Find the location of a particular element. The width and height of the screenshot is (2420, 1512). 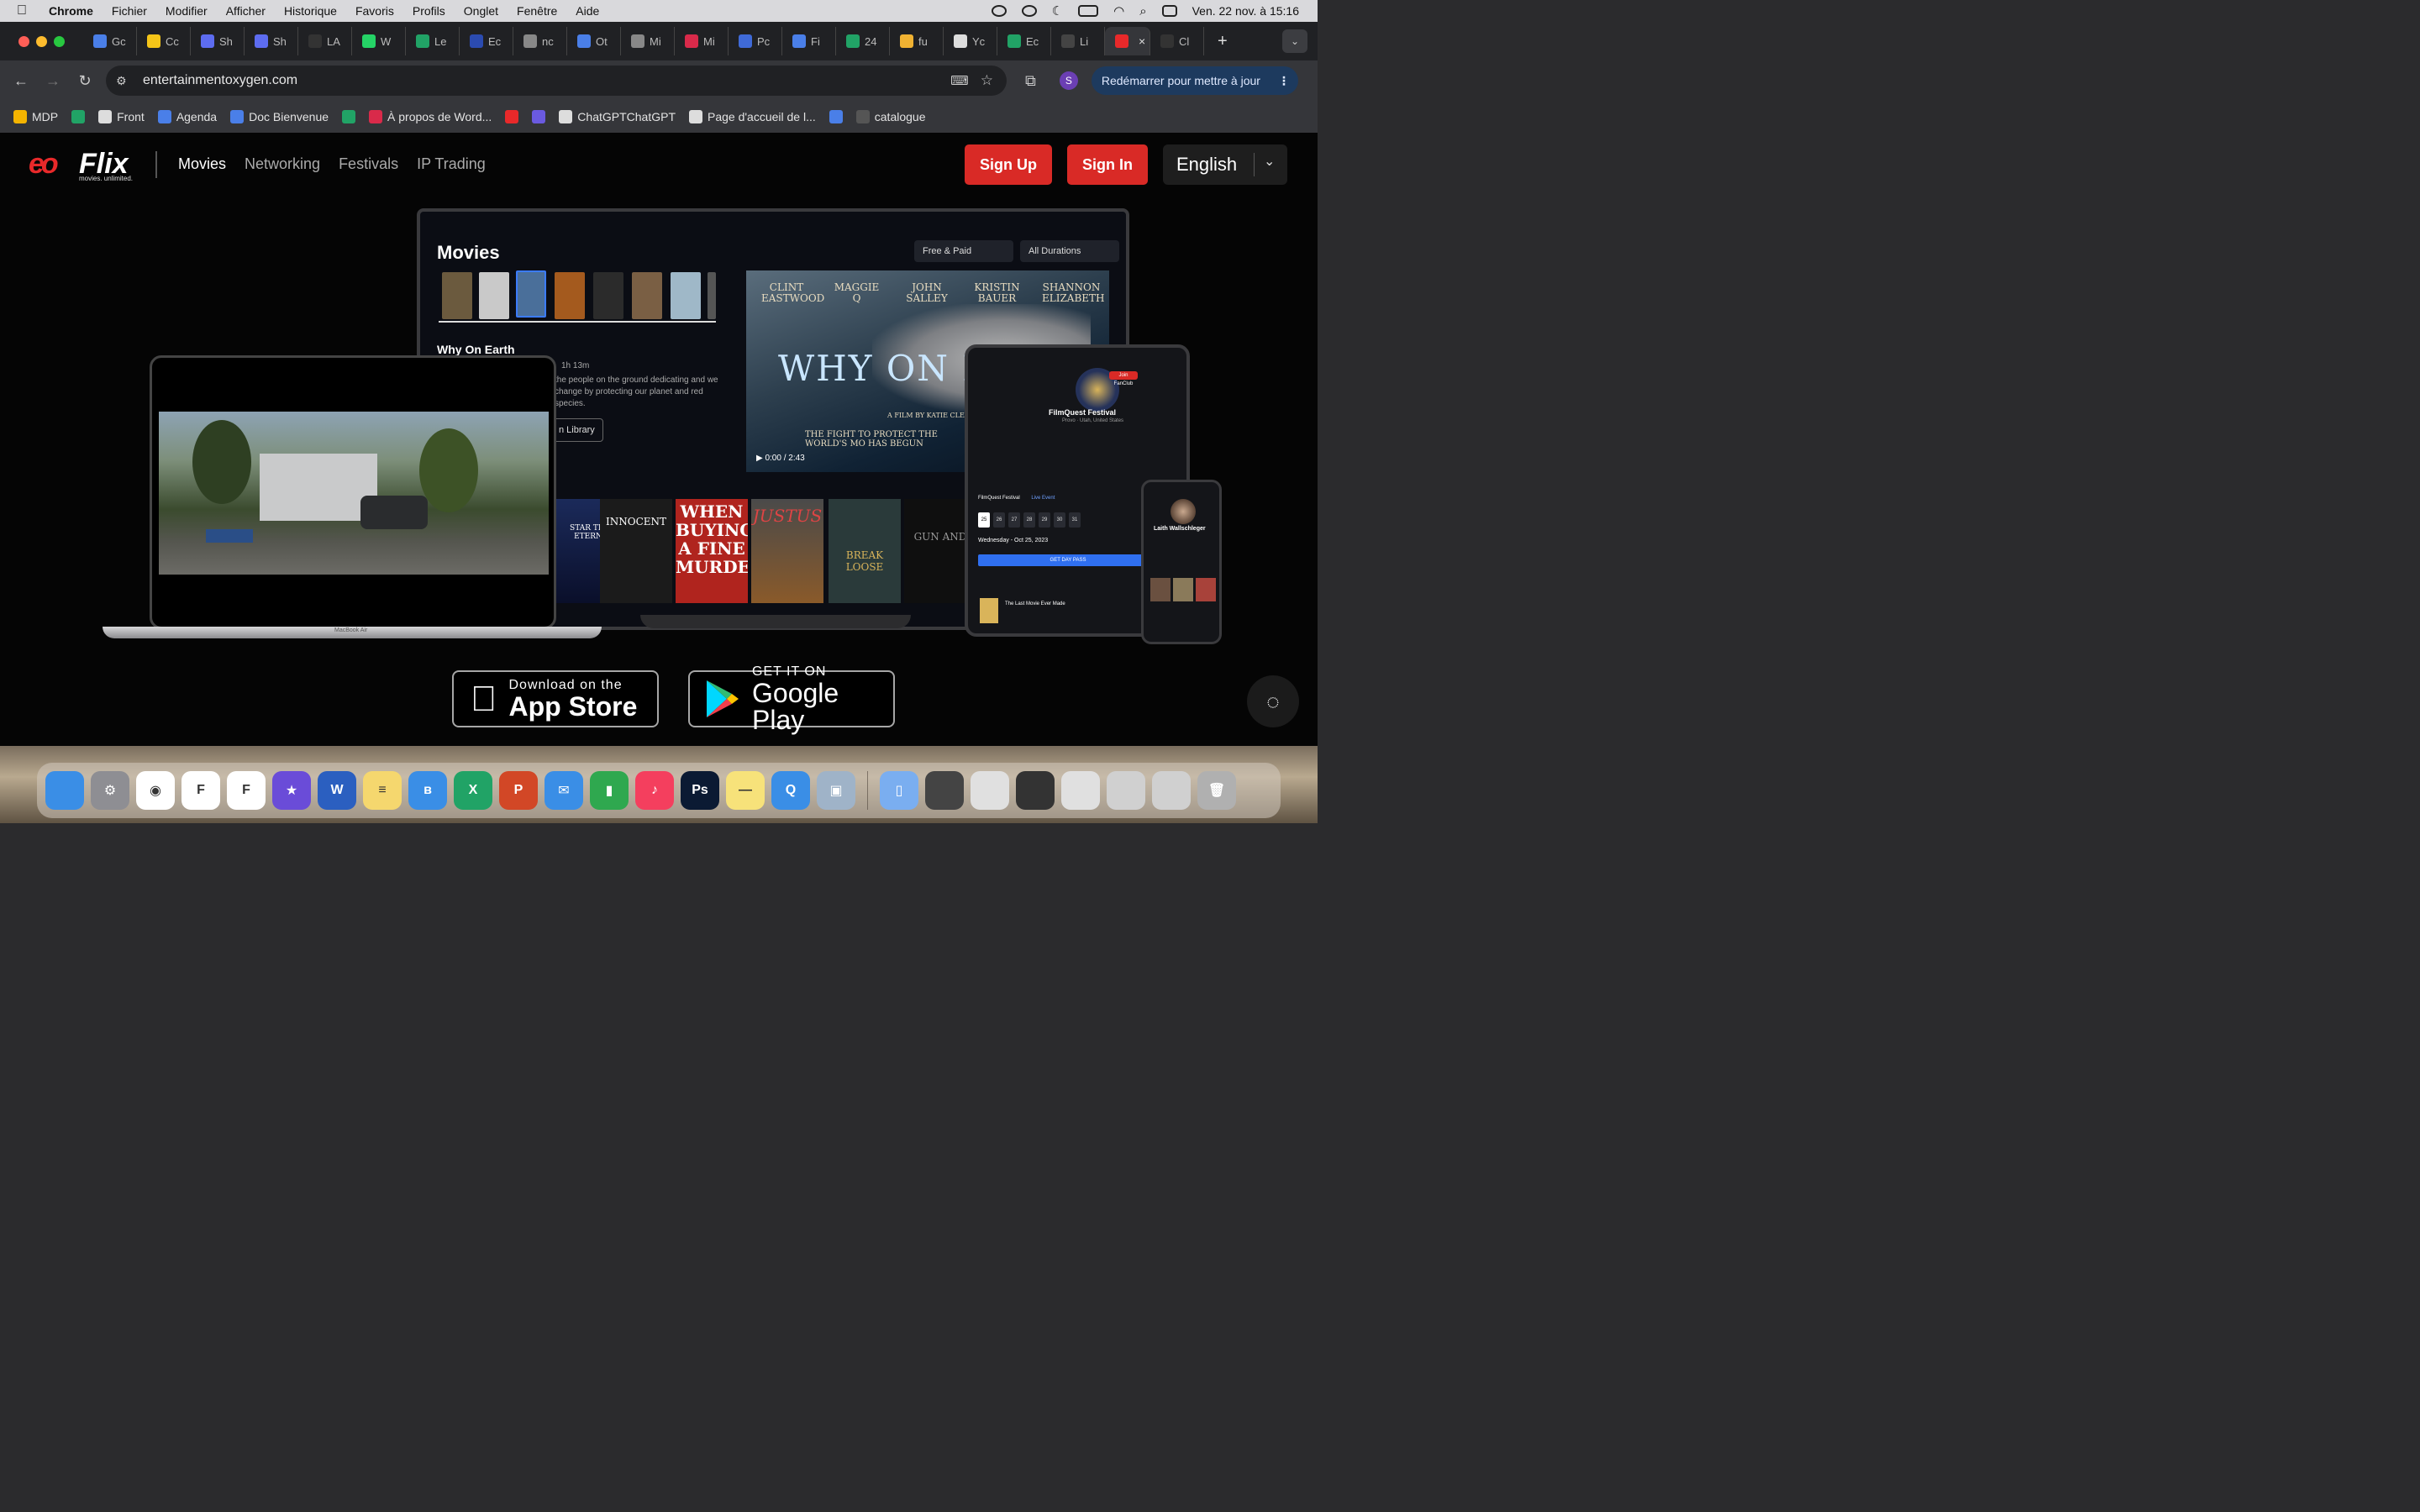

battery-icon is located at coordinates (1088, 11).